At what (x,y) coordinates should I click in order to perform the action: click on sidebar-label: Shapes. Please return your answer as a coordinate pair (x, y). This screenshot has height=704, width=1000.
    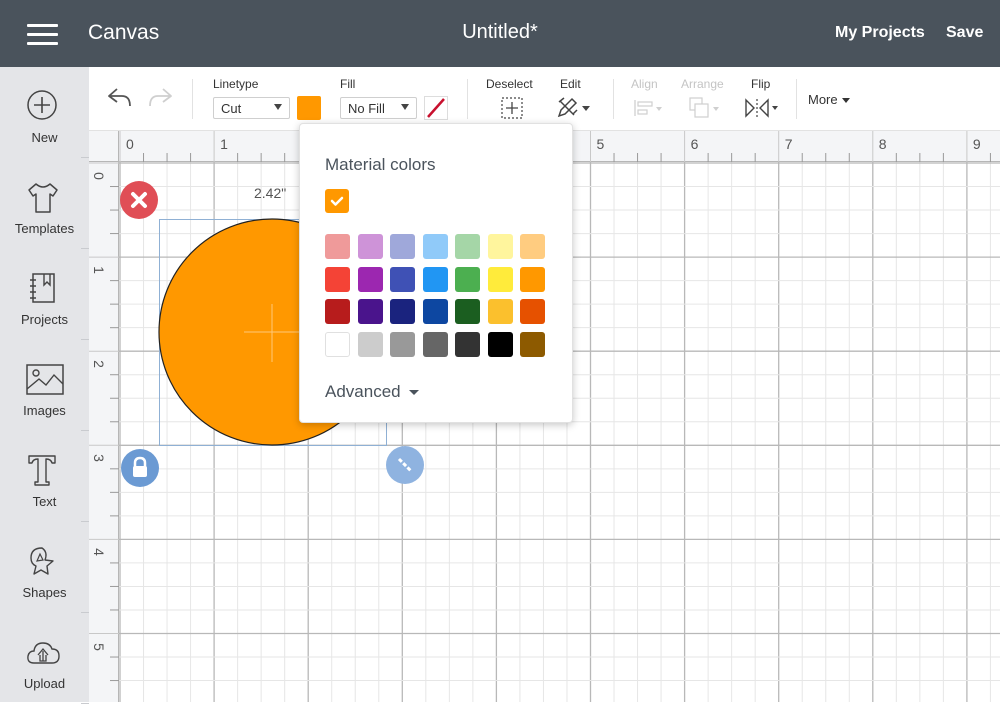
    Looking at the image, I should click on (44, 592).